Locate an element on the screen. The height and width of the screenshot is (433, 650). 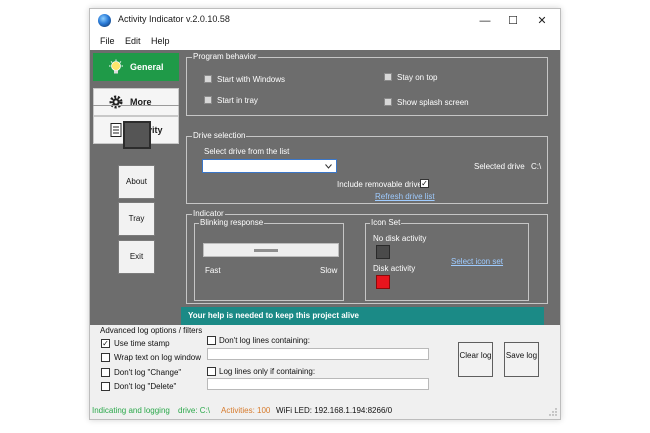
app-logo-icon is located at coordinates (104, 20).